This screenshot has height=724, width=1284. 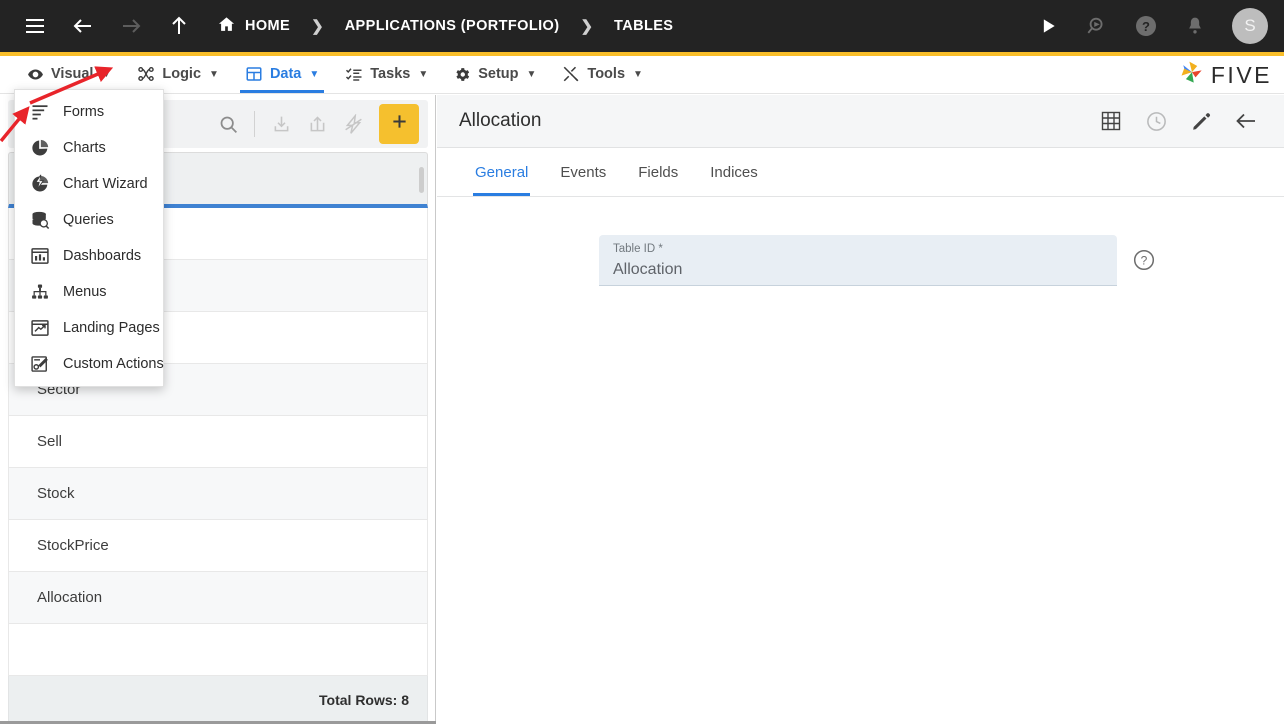 What do you see at coordinates (1201, 121) in the screenshot?
I see `pencil-edit-icon` at bounding box center [1201, 121].